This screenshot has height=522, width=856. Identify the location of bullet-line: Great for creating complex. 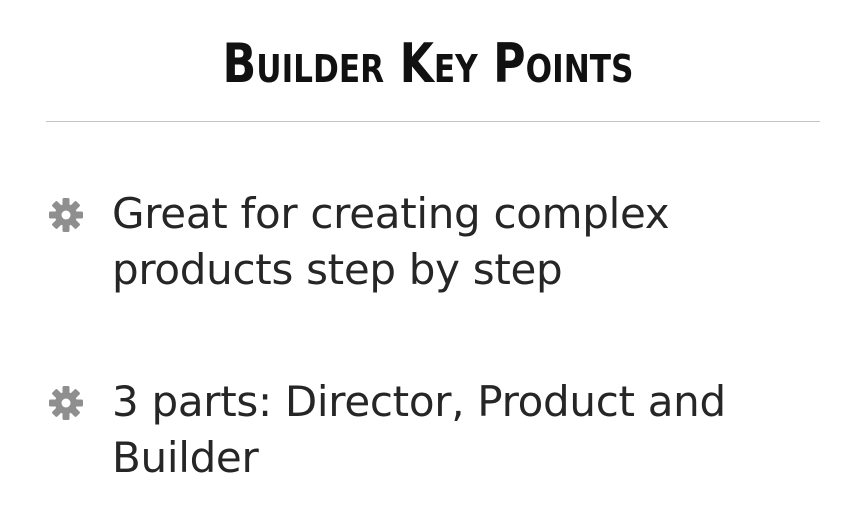
(391, 213).